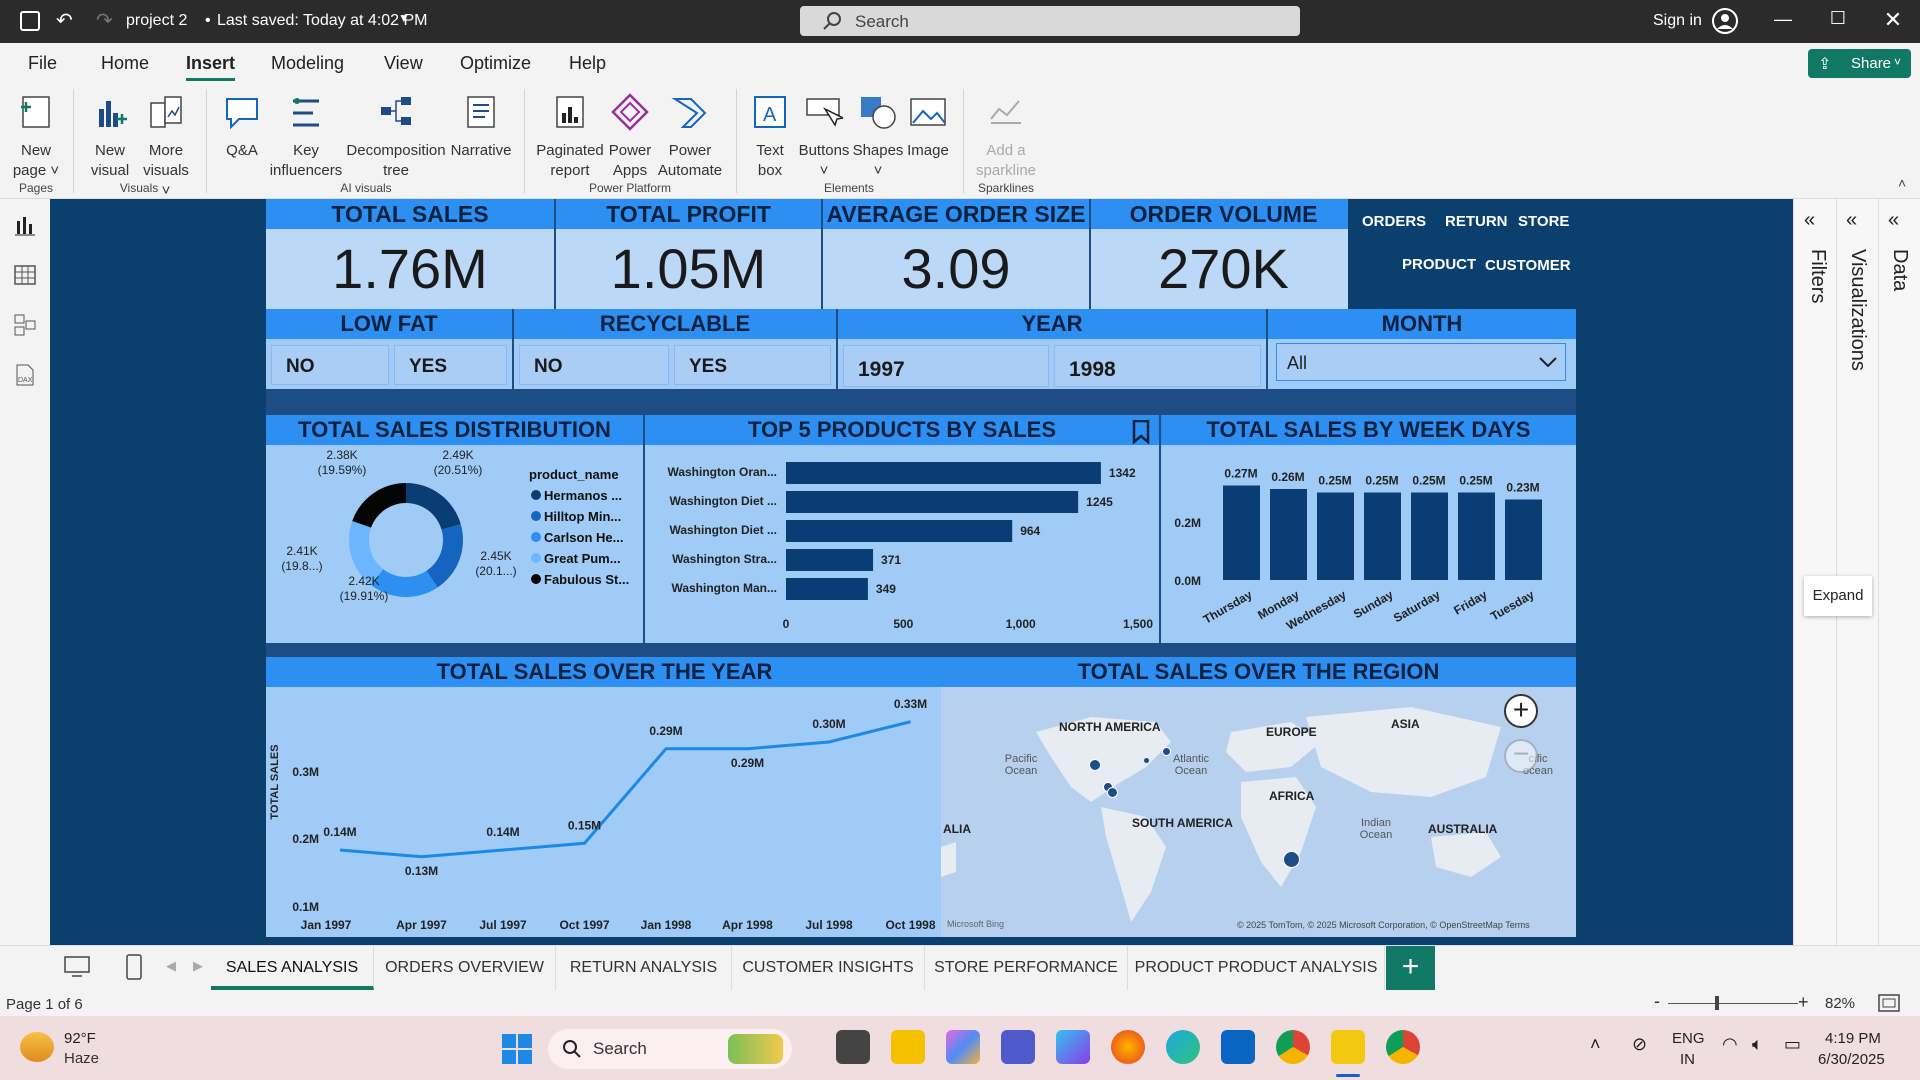 This screenshot has width=1920, height=1080. Describe the element at coordinates (517, 1049) in the screenshot. I see `windows-start-icon` at that location.